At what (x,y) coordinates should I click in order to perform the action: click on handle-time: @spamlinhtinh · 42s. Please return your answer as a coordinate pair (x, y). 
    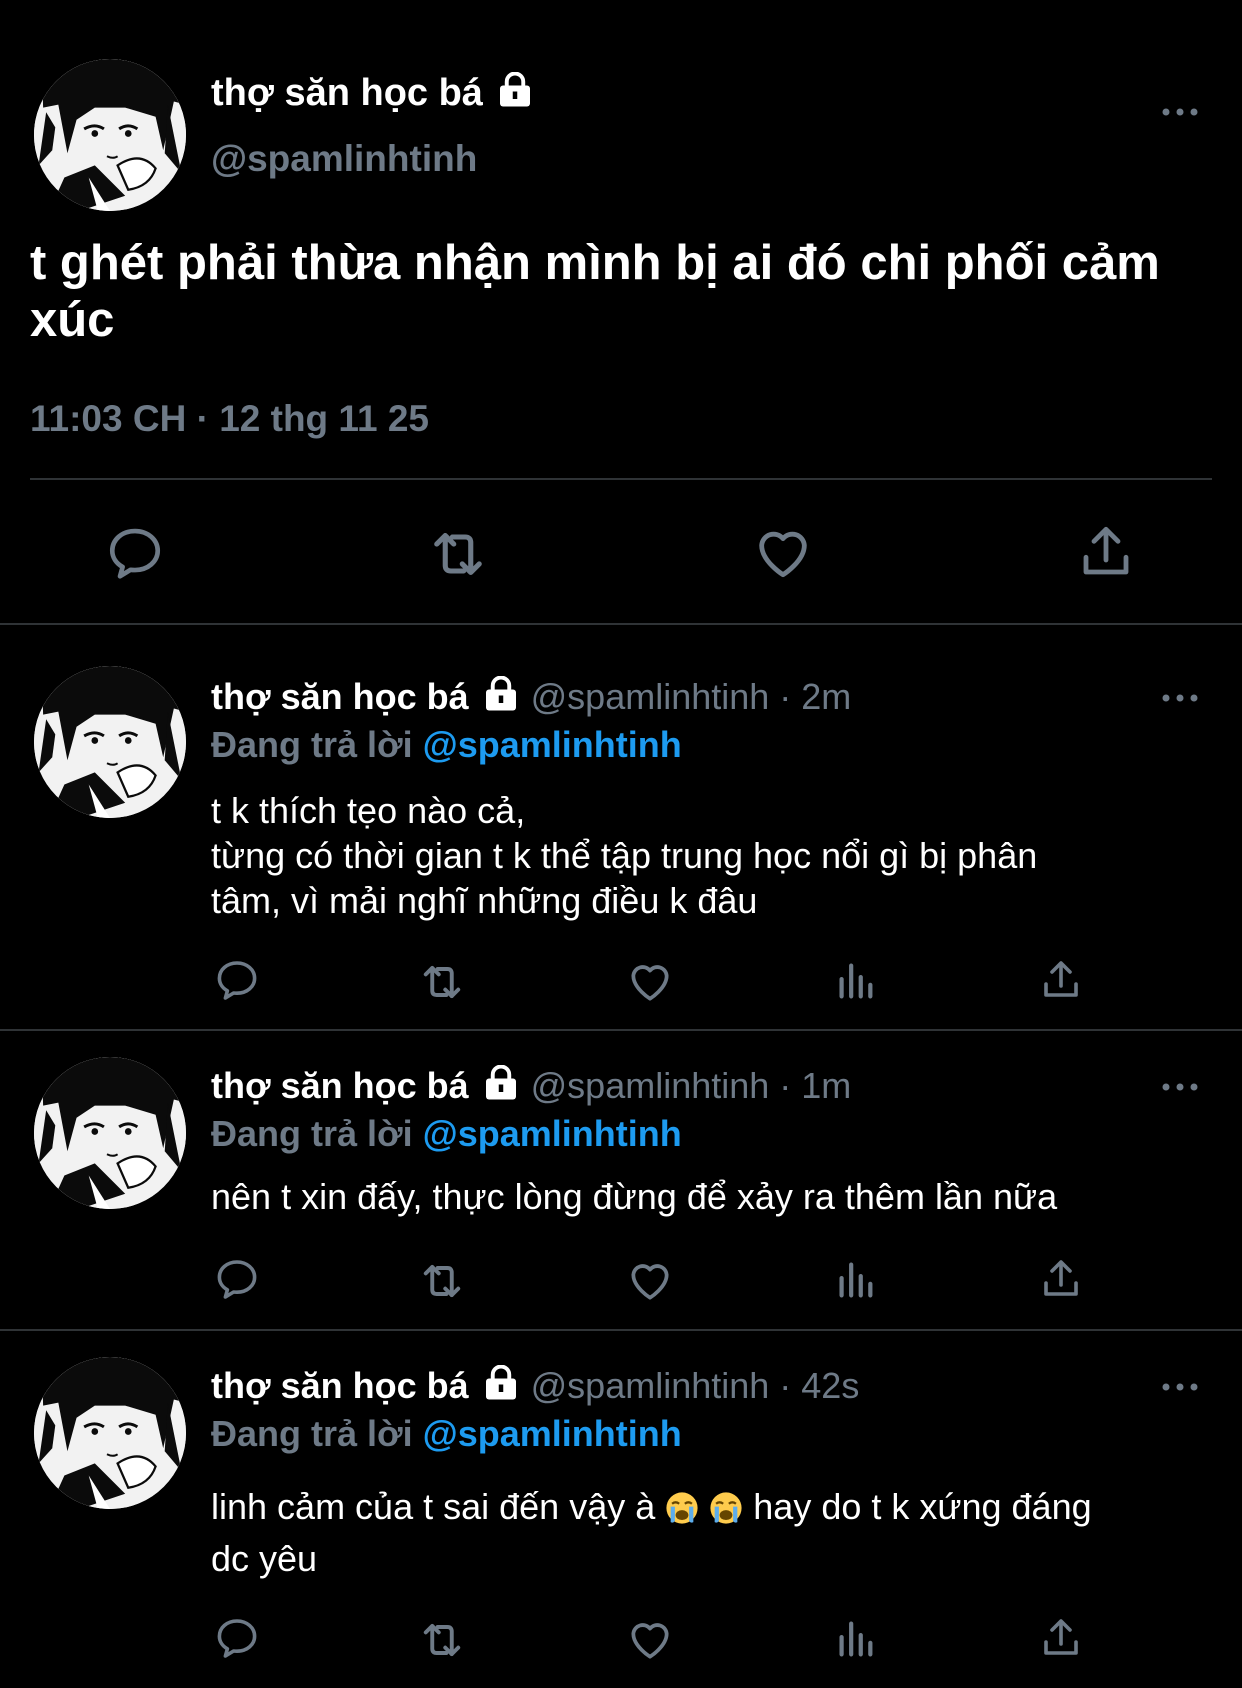
    Looking at the image, I should click on (695, 1385).